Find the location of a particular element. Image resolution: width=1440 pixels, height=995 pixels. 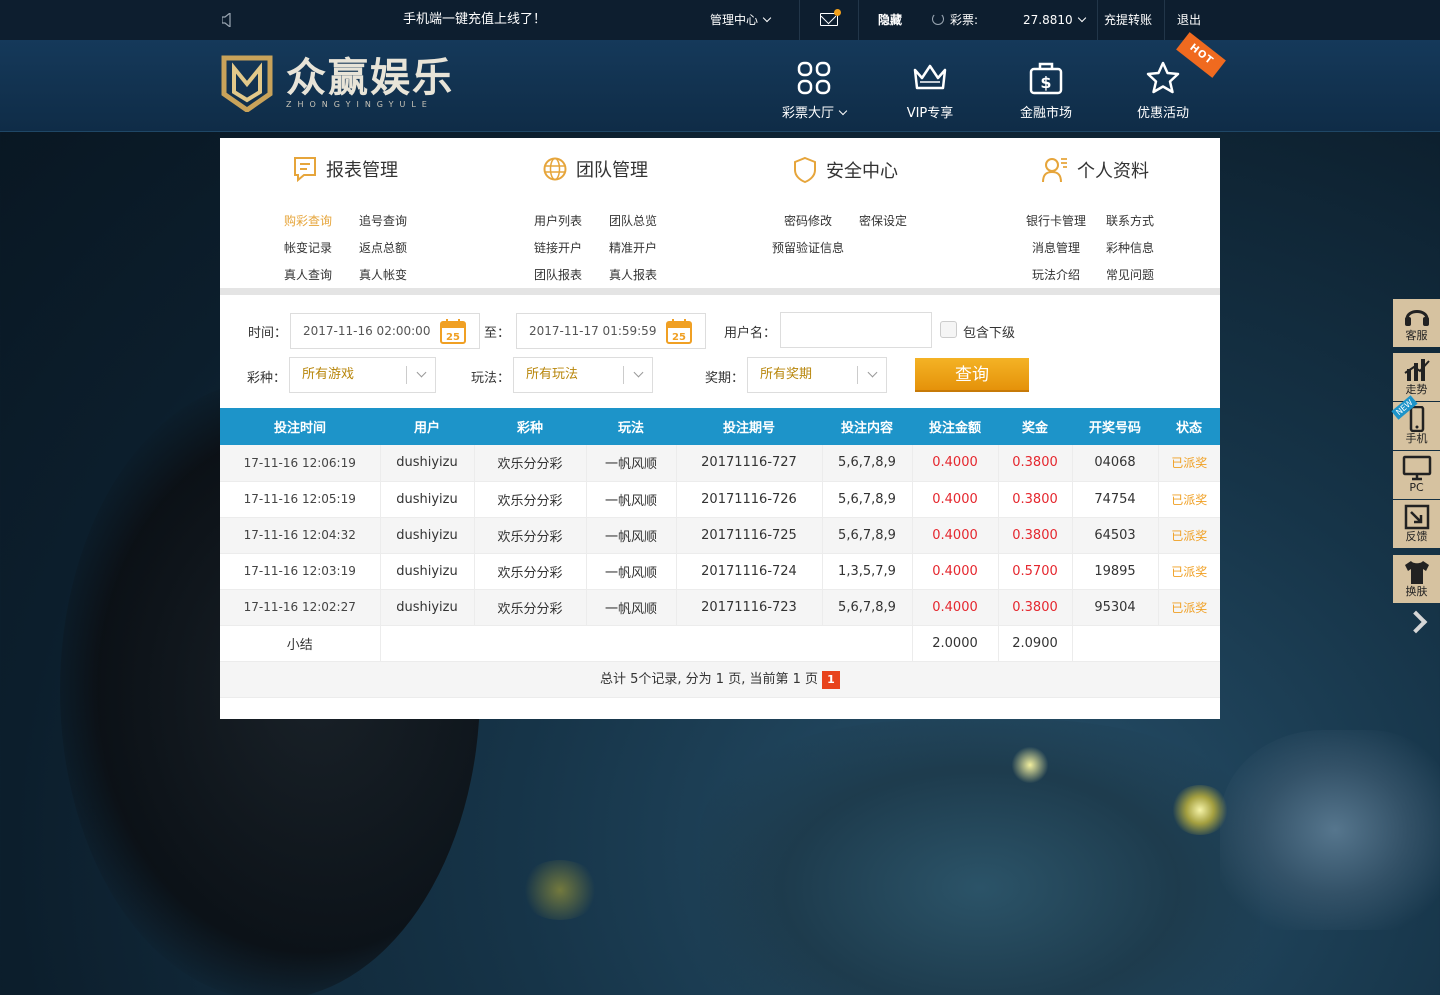

menu-link-messages: 消息管理 is located at coordinates (1056, 247).